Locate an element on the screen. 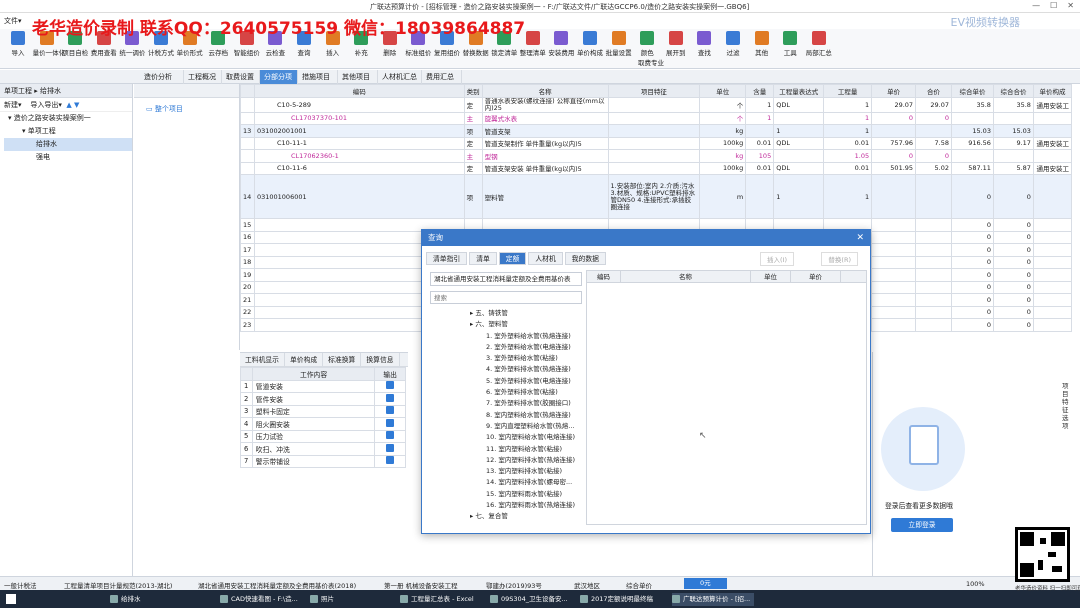 This screenshot has height=608, width=1080. grid-col-header: 含量 is located at coordinates (760, 91).